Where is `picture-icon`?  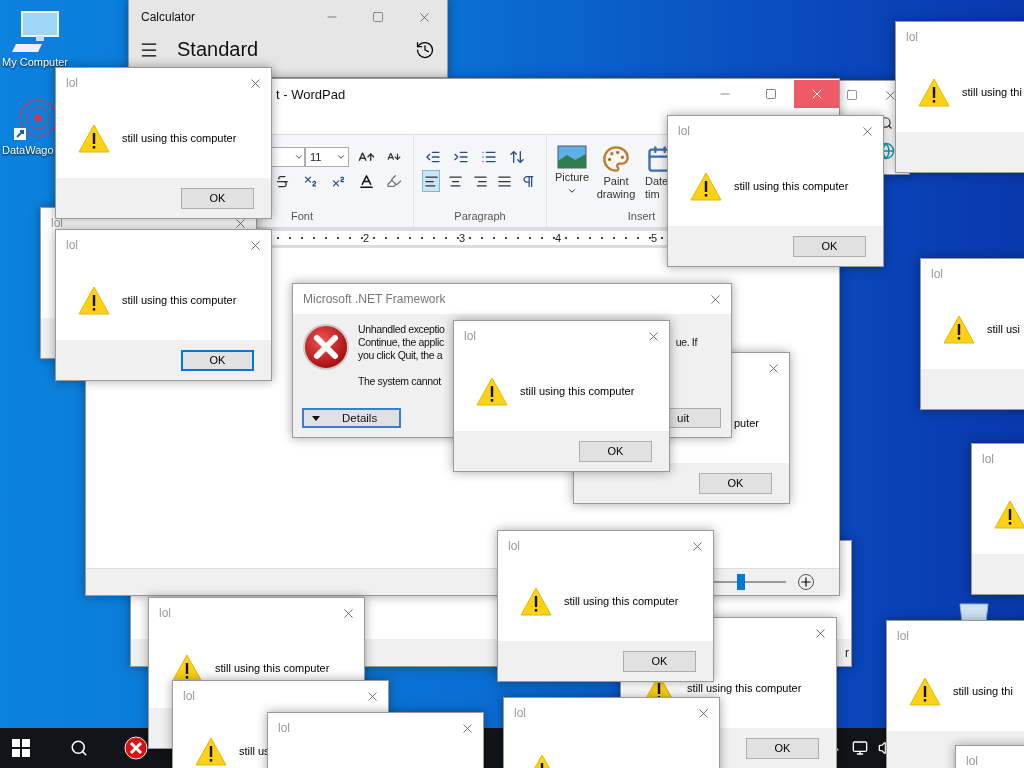
picture-icon is located at coordinates (572, 157).